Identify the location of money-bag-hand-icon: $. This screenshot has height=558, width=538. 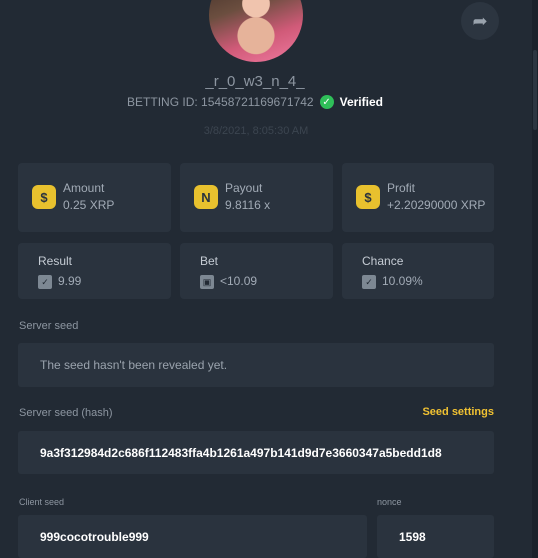
(44, 197).